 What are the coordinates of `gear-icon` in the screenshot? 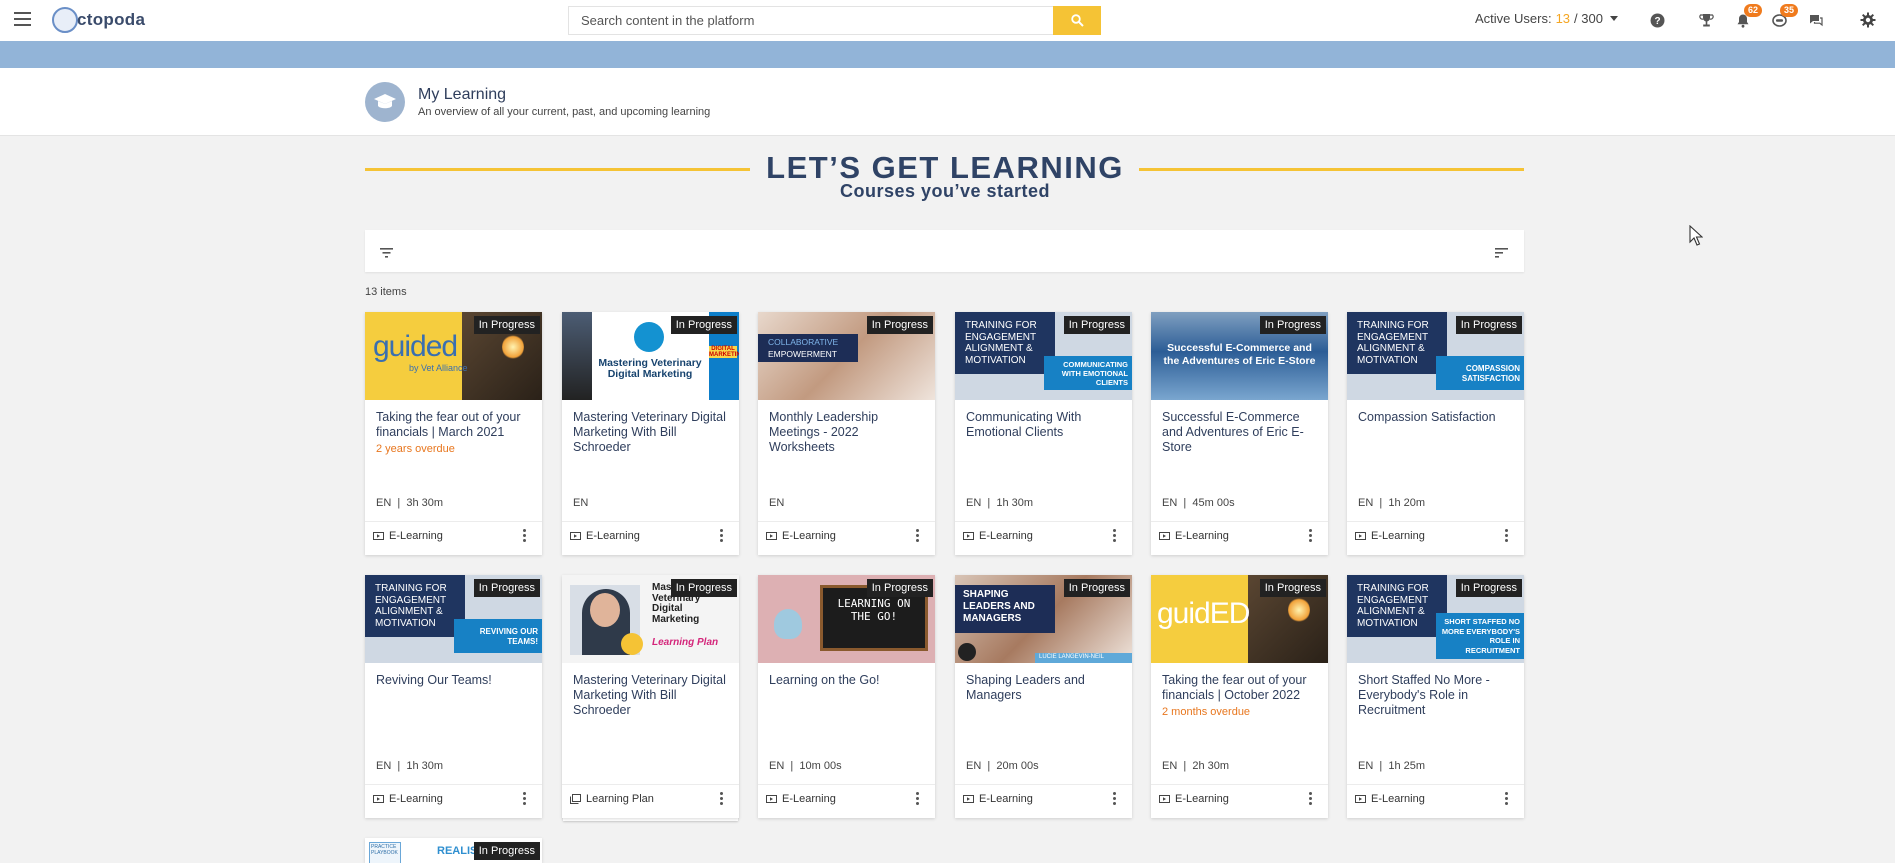 It's located at (1868, 20).